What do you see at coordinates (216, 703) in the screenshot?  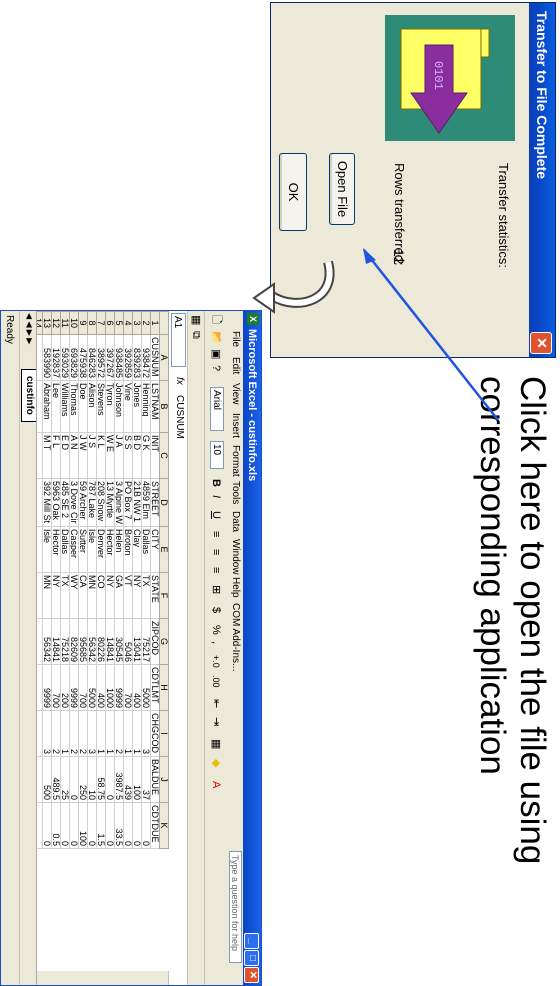 I see `decrease-indent-icon: ⇤` at bounding box center [216, 703].